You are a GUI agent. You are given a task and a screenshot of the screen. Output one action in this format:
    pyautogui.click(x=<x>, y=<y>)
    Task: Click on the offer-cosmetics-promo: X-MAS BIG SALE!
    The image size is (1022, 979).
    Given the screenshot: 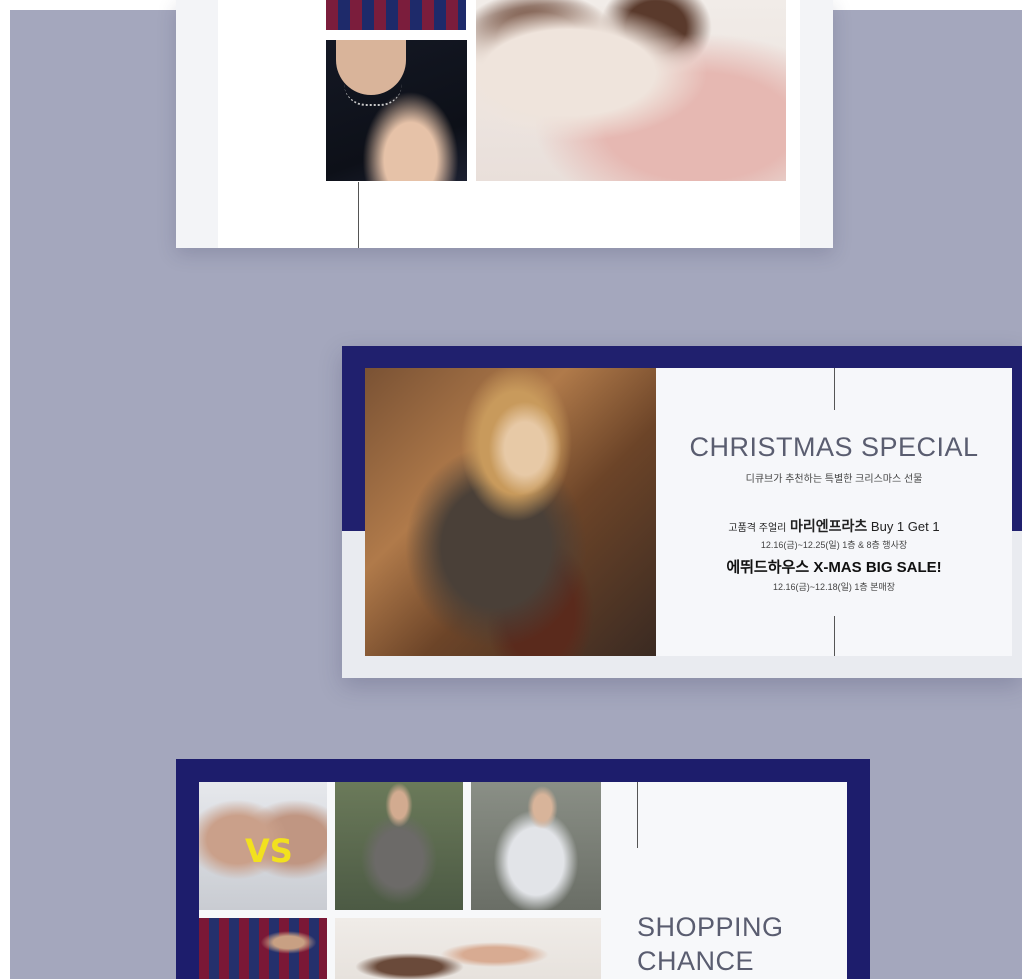 What is the action you would take?
    pyautogui.click(x=877, y=567)
    